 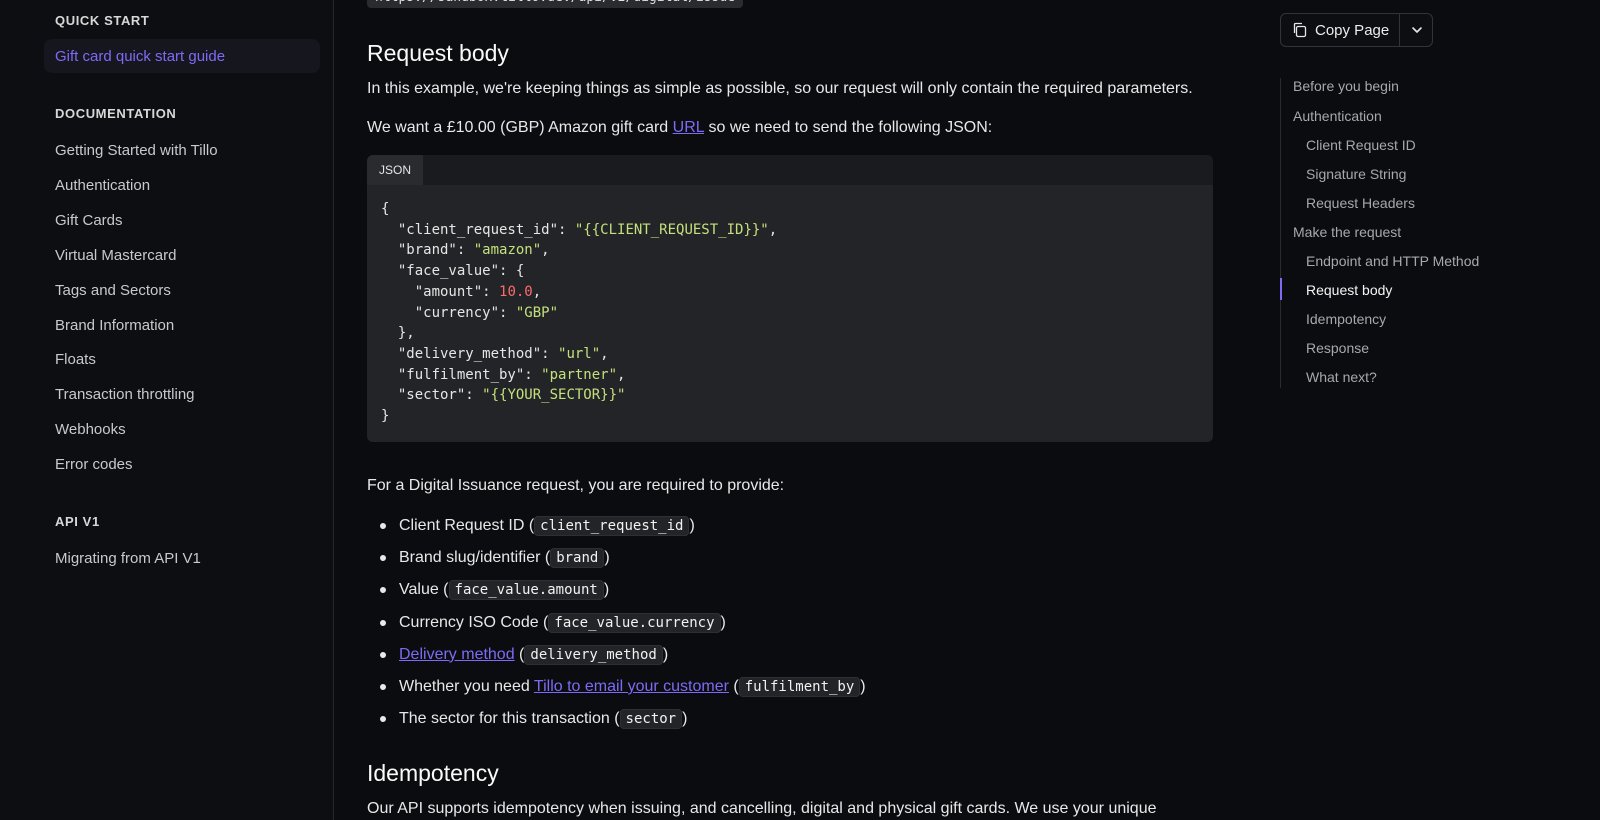 What do you see at coordinates (467, 525) in the screenshot?
I see `list-item-text: Client Request ID (` at bounding box center [467, 525].